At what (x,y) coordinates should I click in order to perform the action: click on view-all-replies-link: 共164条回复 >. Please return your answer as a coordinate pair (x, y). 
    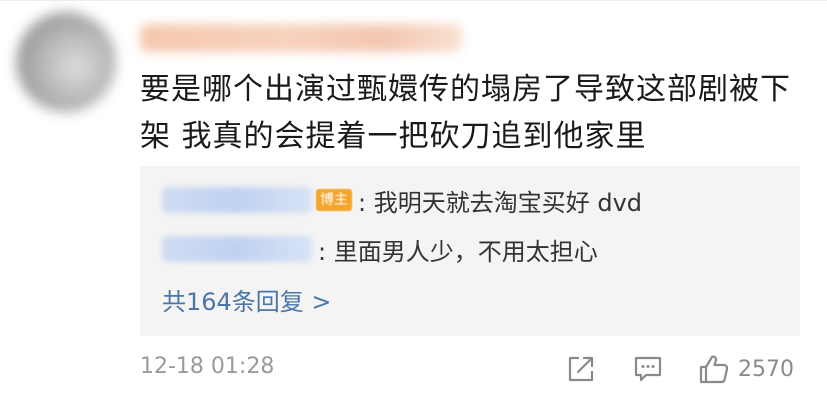
    Looking at the image, I should click on (247, 299).